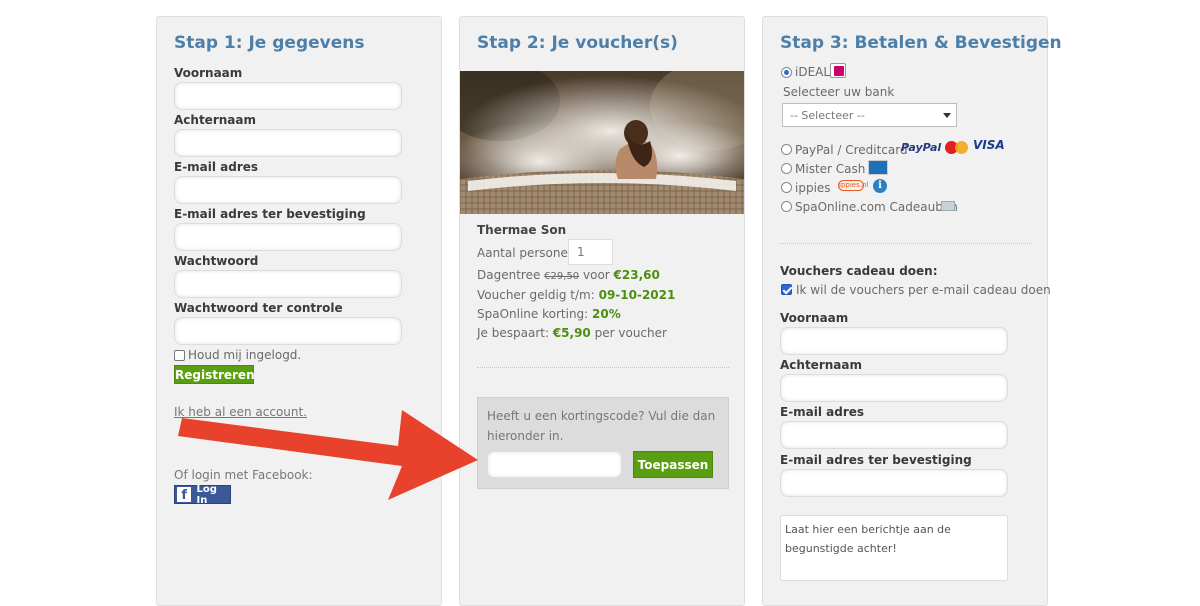  I want to click on product-name: Thermae Son, so click(522, 230).